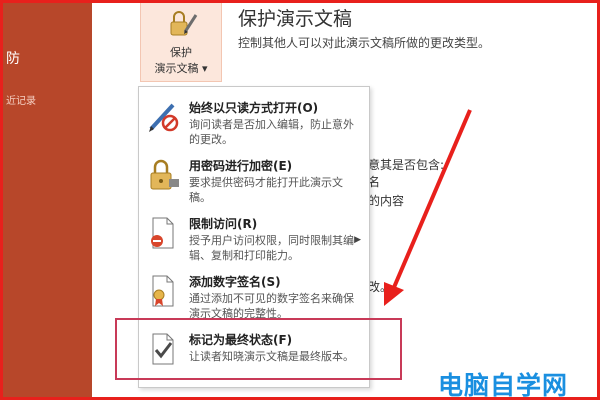 Image resolution: width=600 pixels, height=402 pixels. Describe the element at coordinates (428, 207) in the screenshot. I see `annotation-arrow` at that location.